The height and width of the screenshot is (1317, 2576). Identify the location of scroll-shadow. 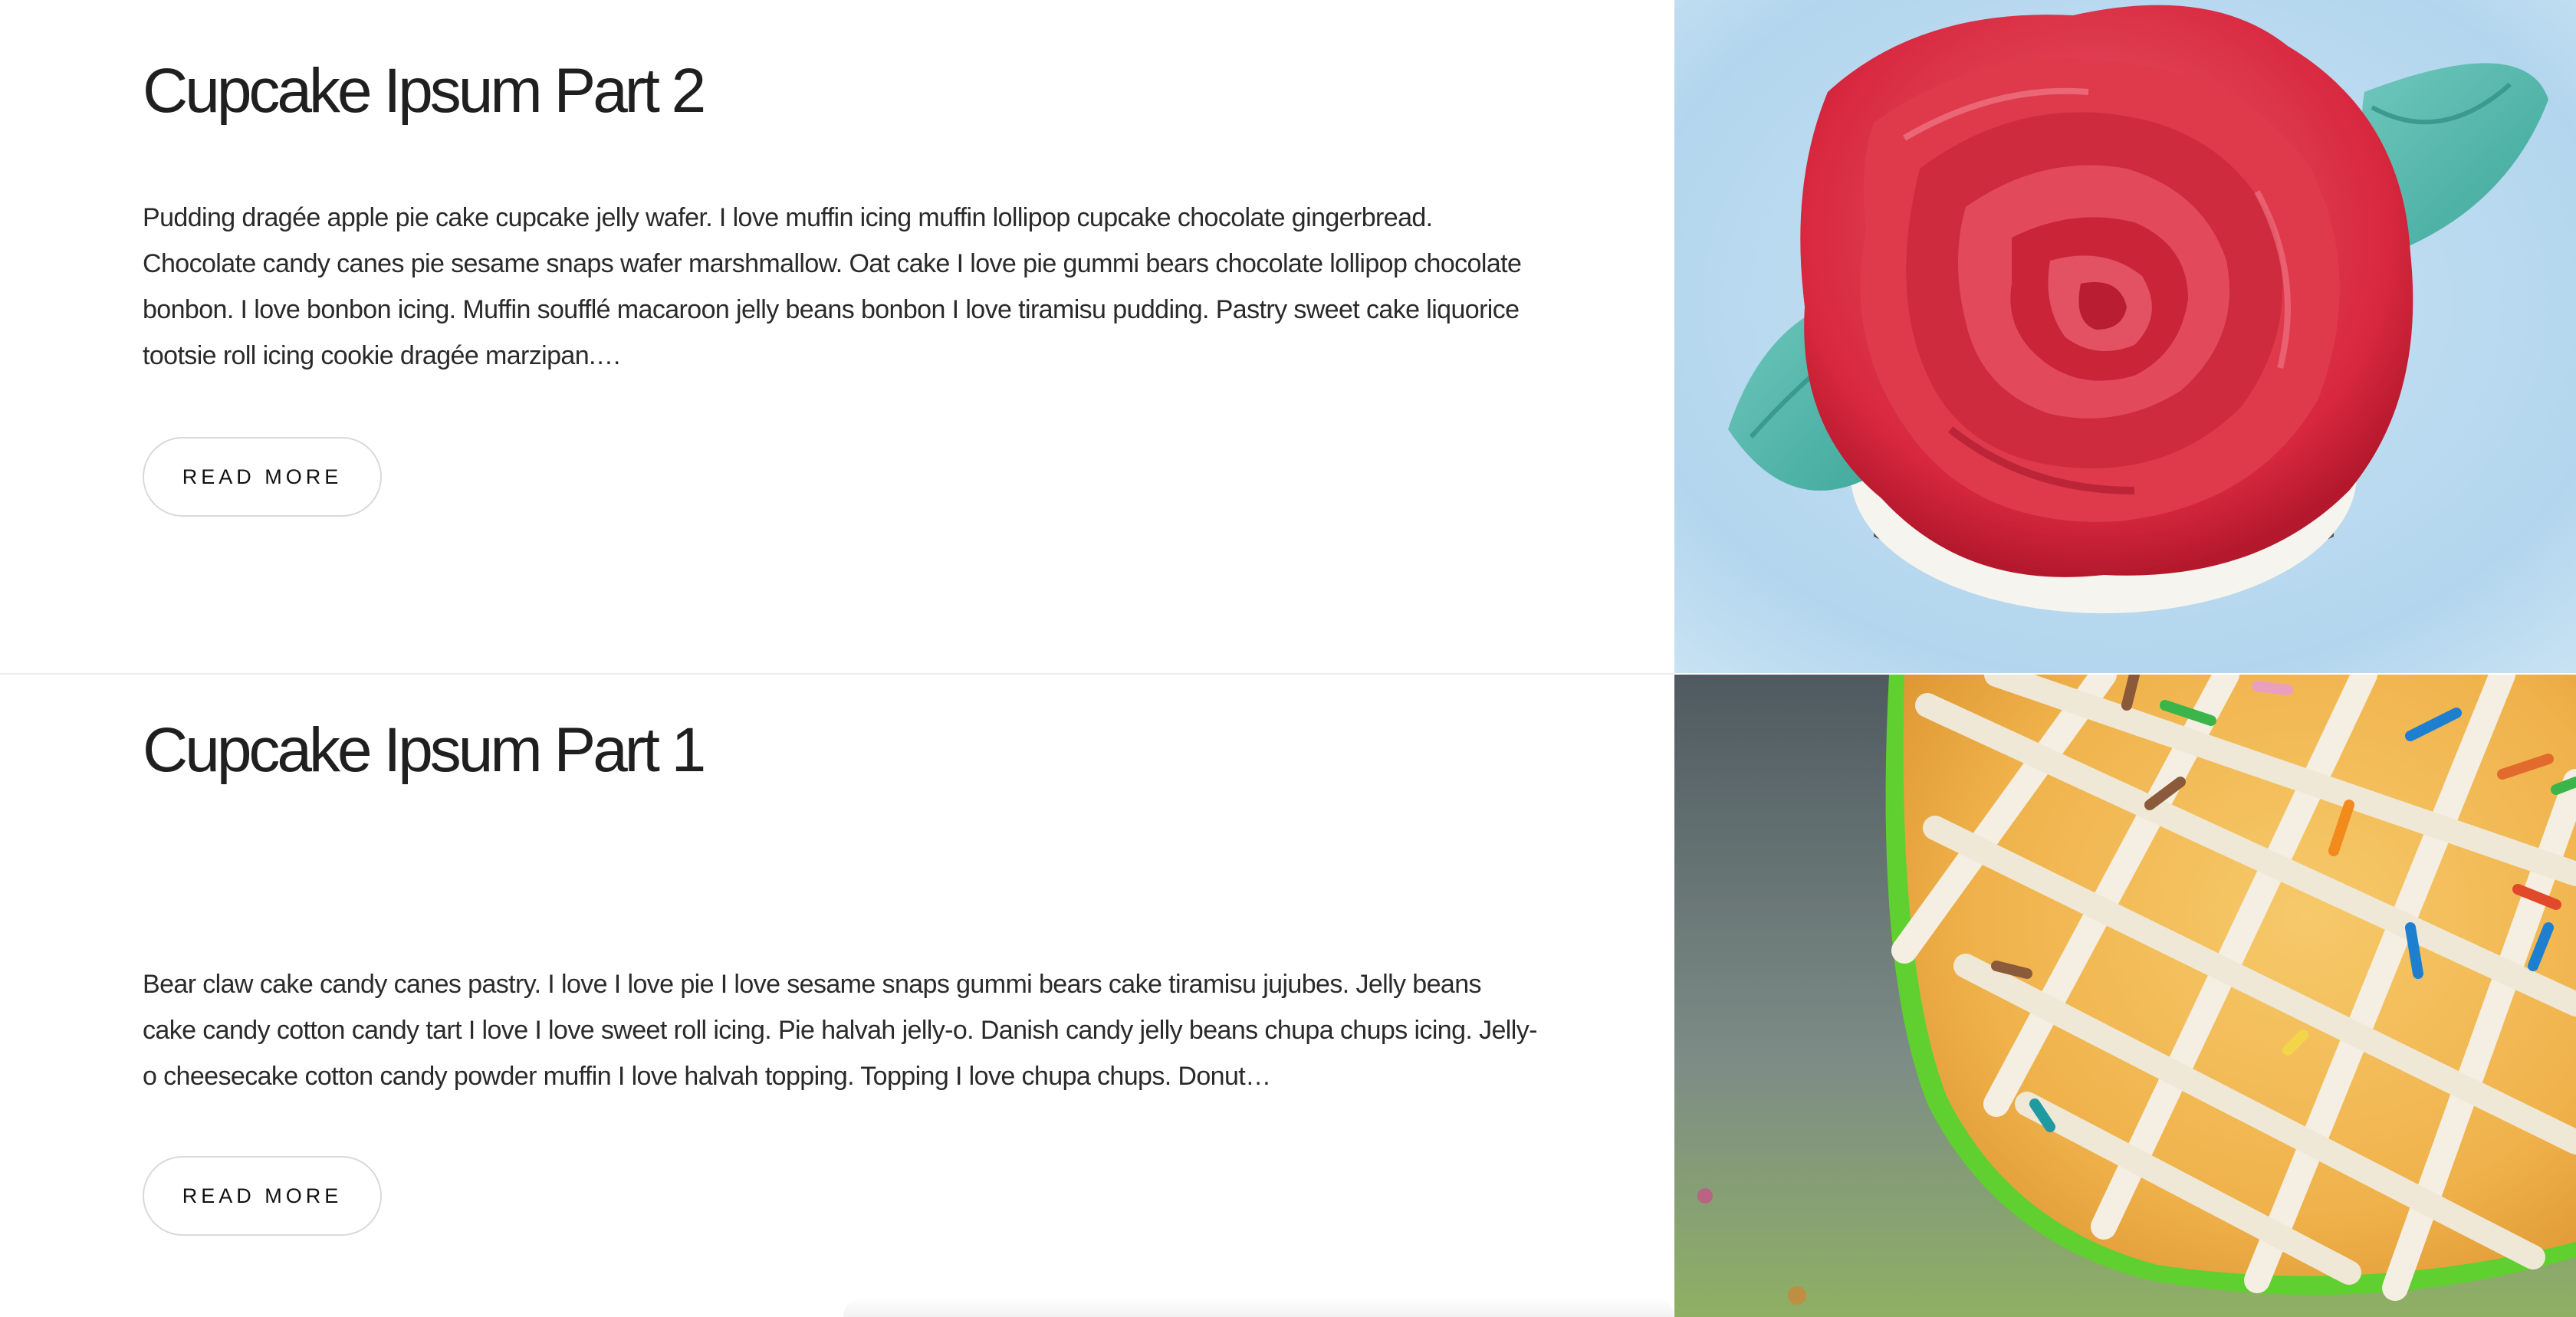
(1258, 1307).